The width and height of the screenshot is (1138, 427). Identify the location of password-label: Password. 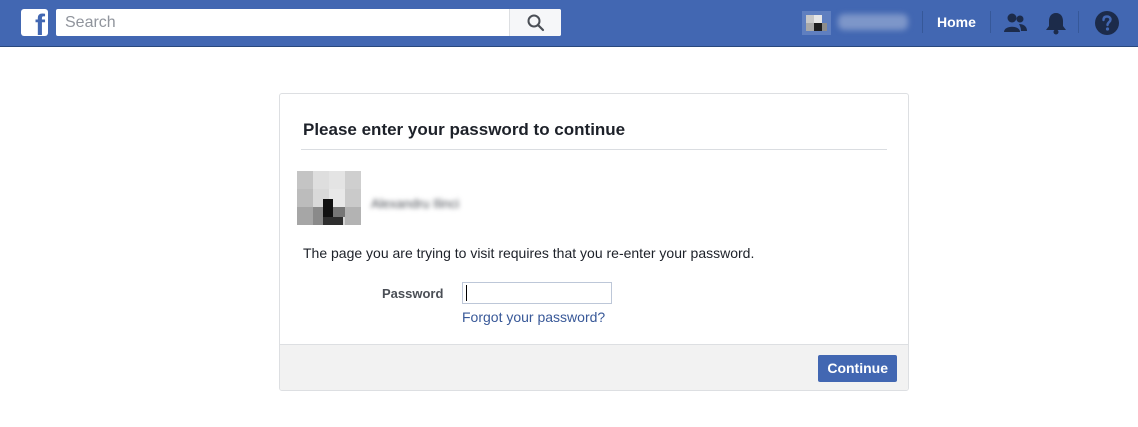
(413, 293).